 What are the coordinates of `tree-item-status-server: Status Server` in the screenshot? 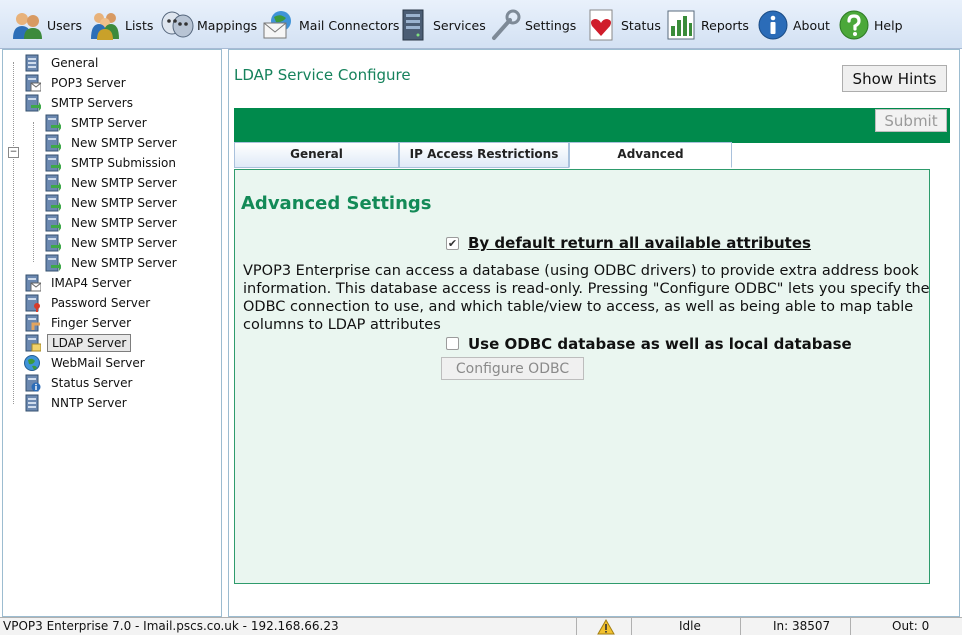 It's located at (79, 382).